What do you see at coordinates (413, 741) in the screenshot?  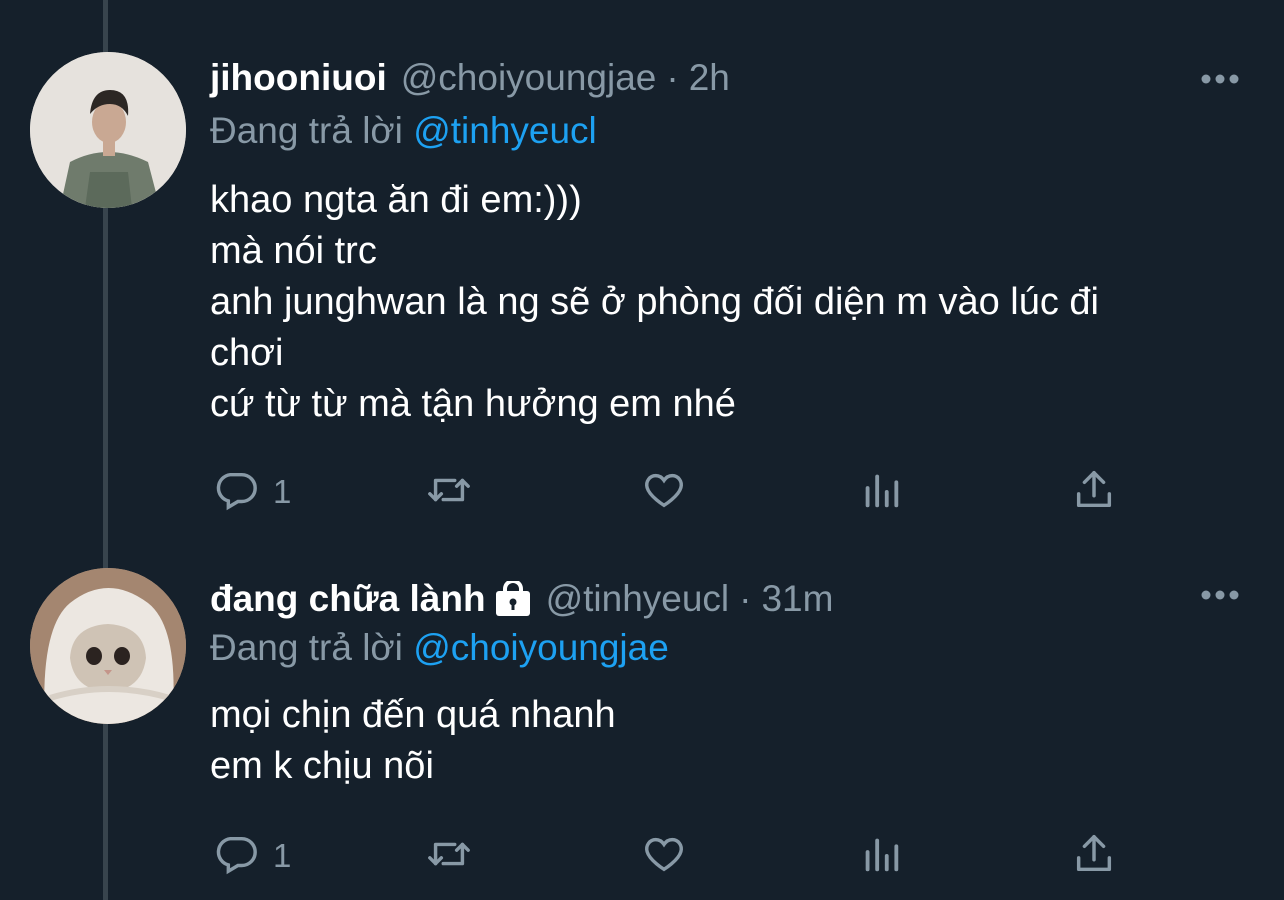 I see `tweet-text: mọi chịn đến quá nhanh em k chịu nõi` at bounding box center [413, 741].